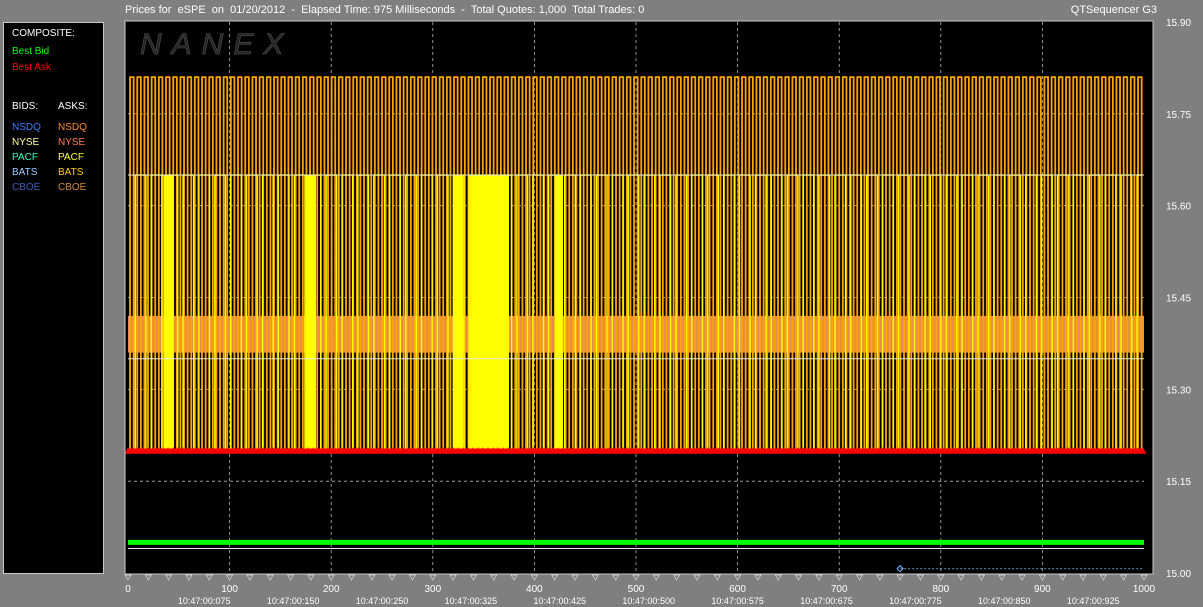 This screenshot has width=1203, height=607. What do you see at coordinates (560, 601) in the screenshot?
I see `time-label: 10:47:00:425` at bounding box center [560, 601].